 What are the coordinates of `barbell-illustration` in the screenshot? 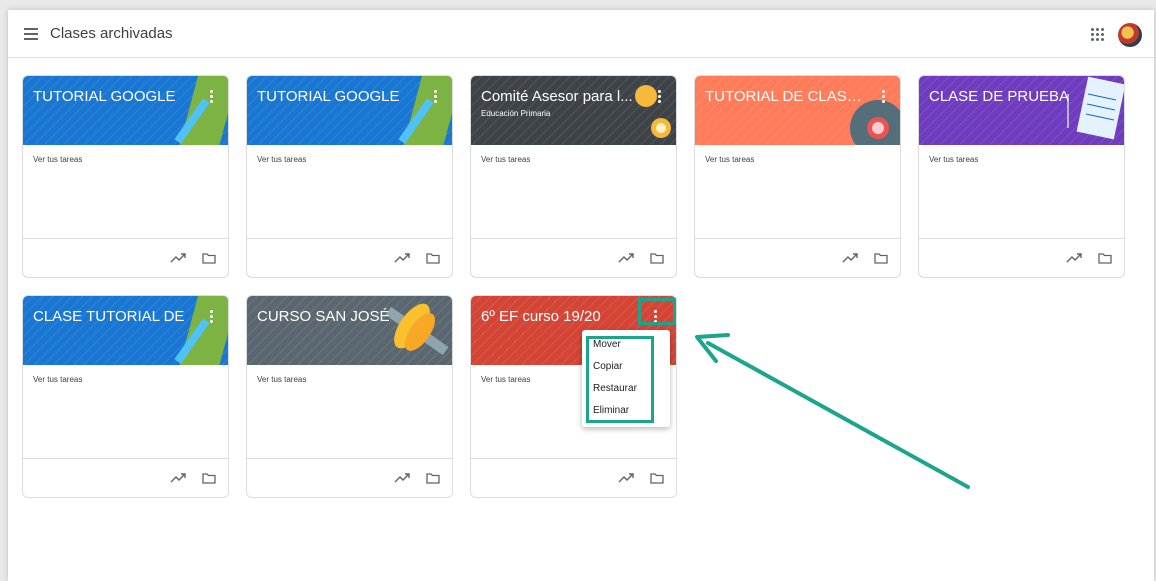 It's located at (417, 329).